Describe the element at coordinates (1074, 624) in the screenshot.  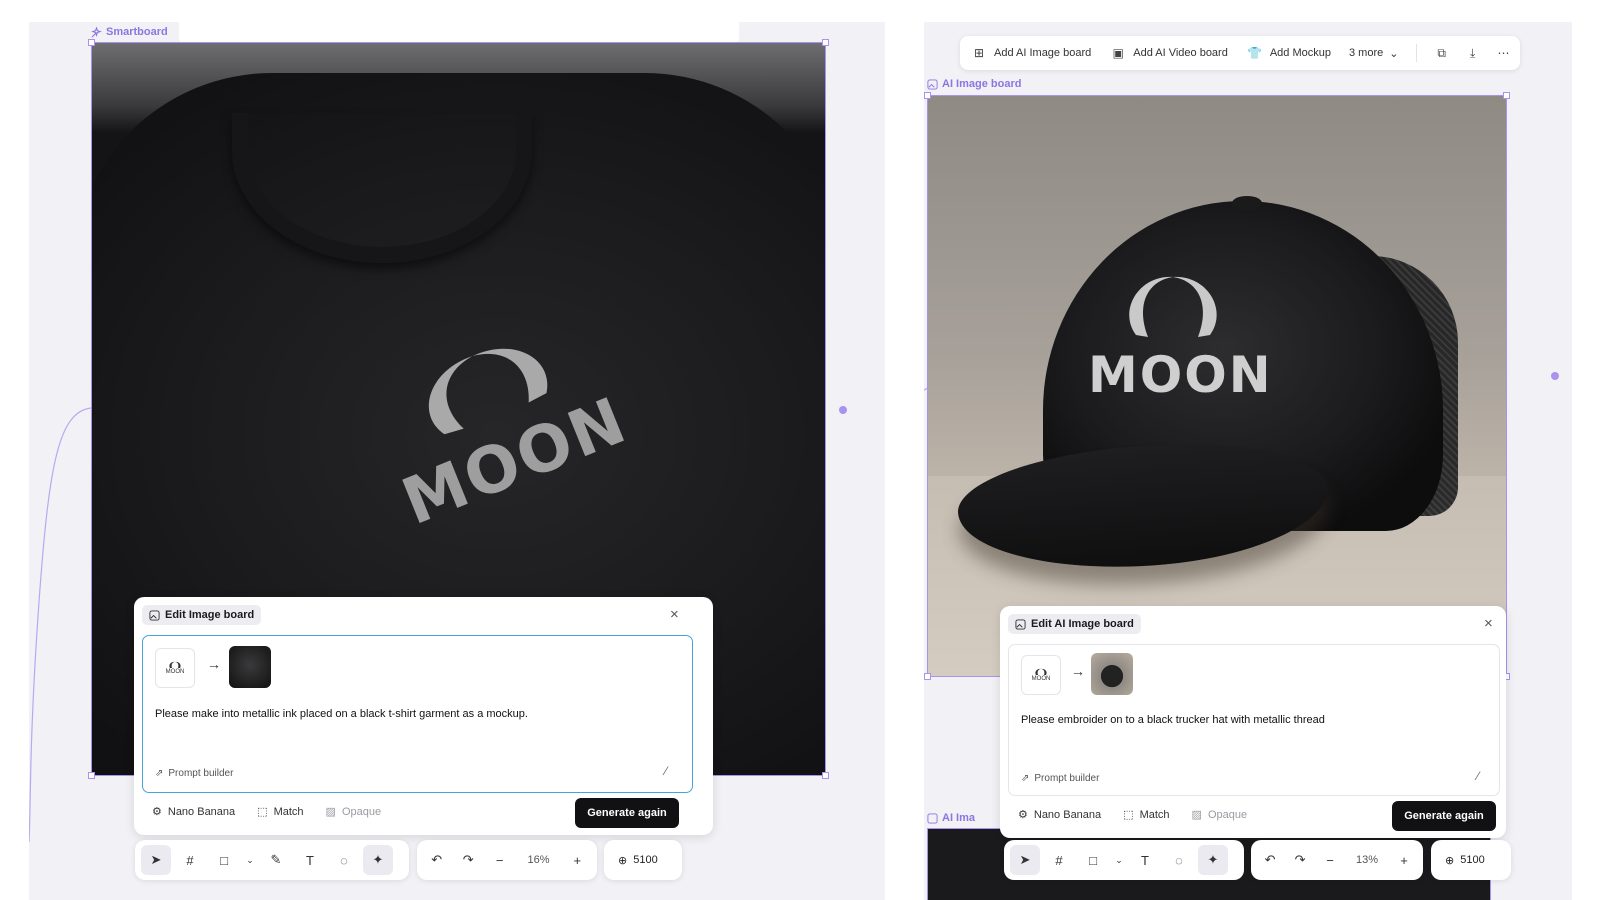
I see `panel-title: Edit AI Image board` at that location.